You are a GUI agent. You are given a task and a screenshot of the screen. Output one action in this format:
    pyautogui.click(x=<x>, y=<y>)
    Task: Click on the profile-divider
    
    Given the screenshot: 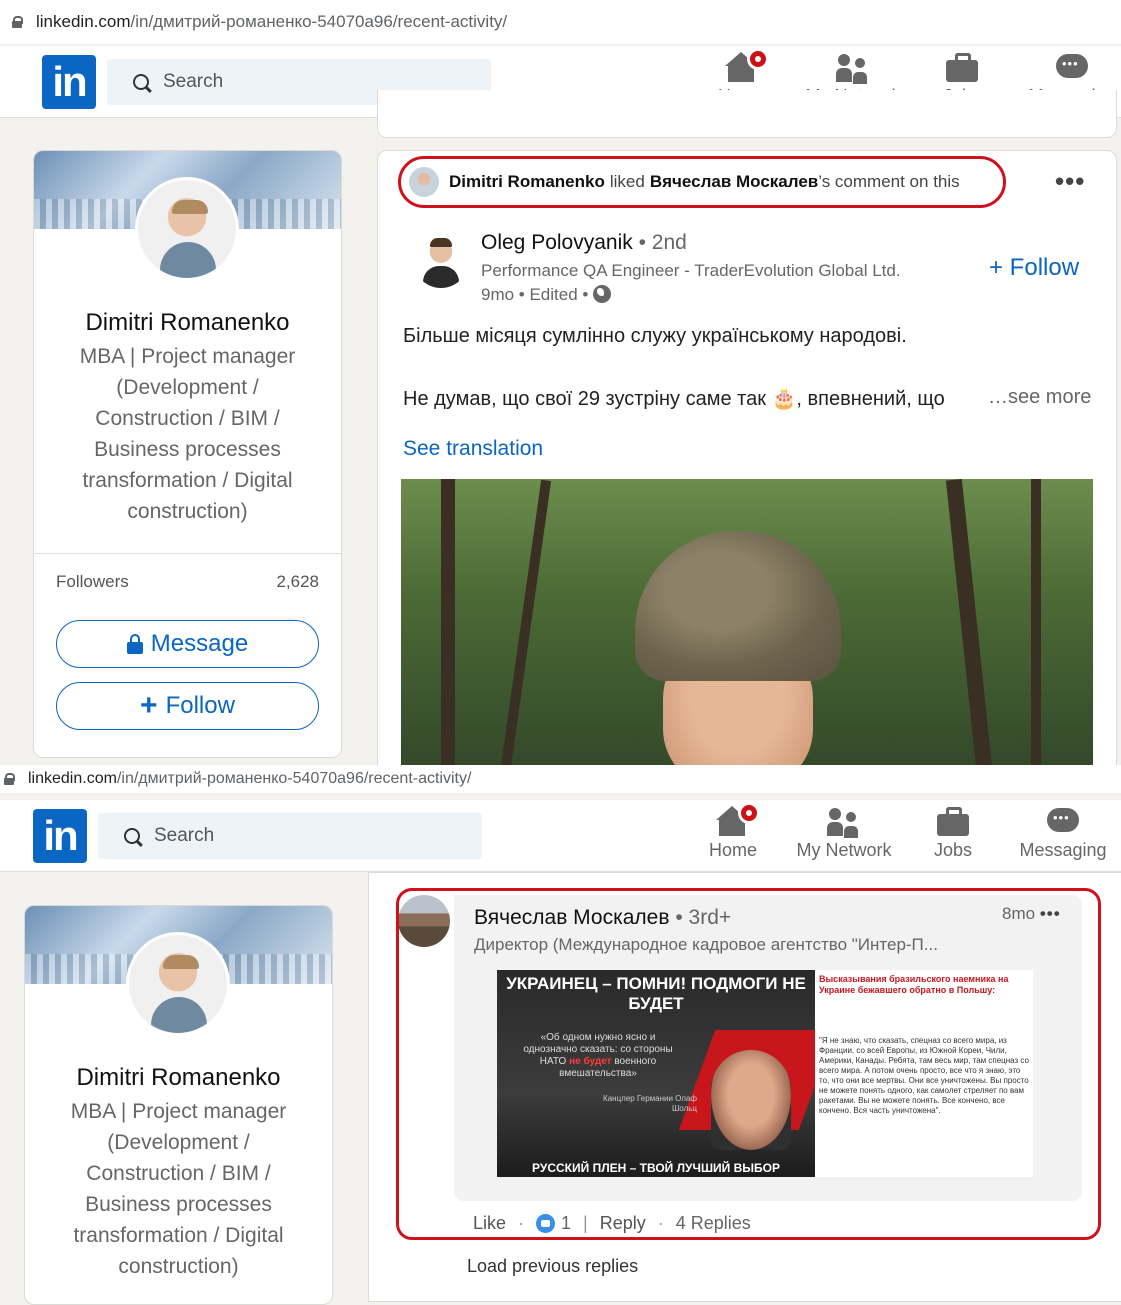 What is the action you would take?
    pyautogui.click(x=187, y=553)
    